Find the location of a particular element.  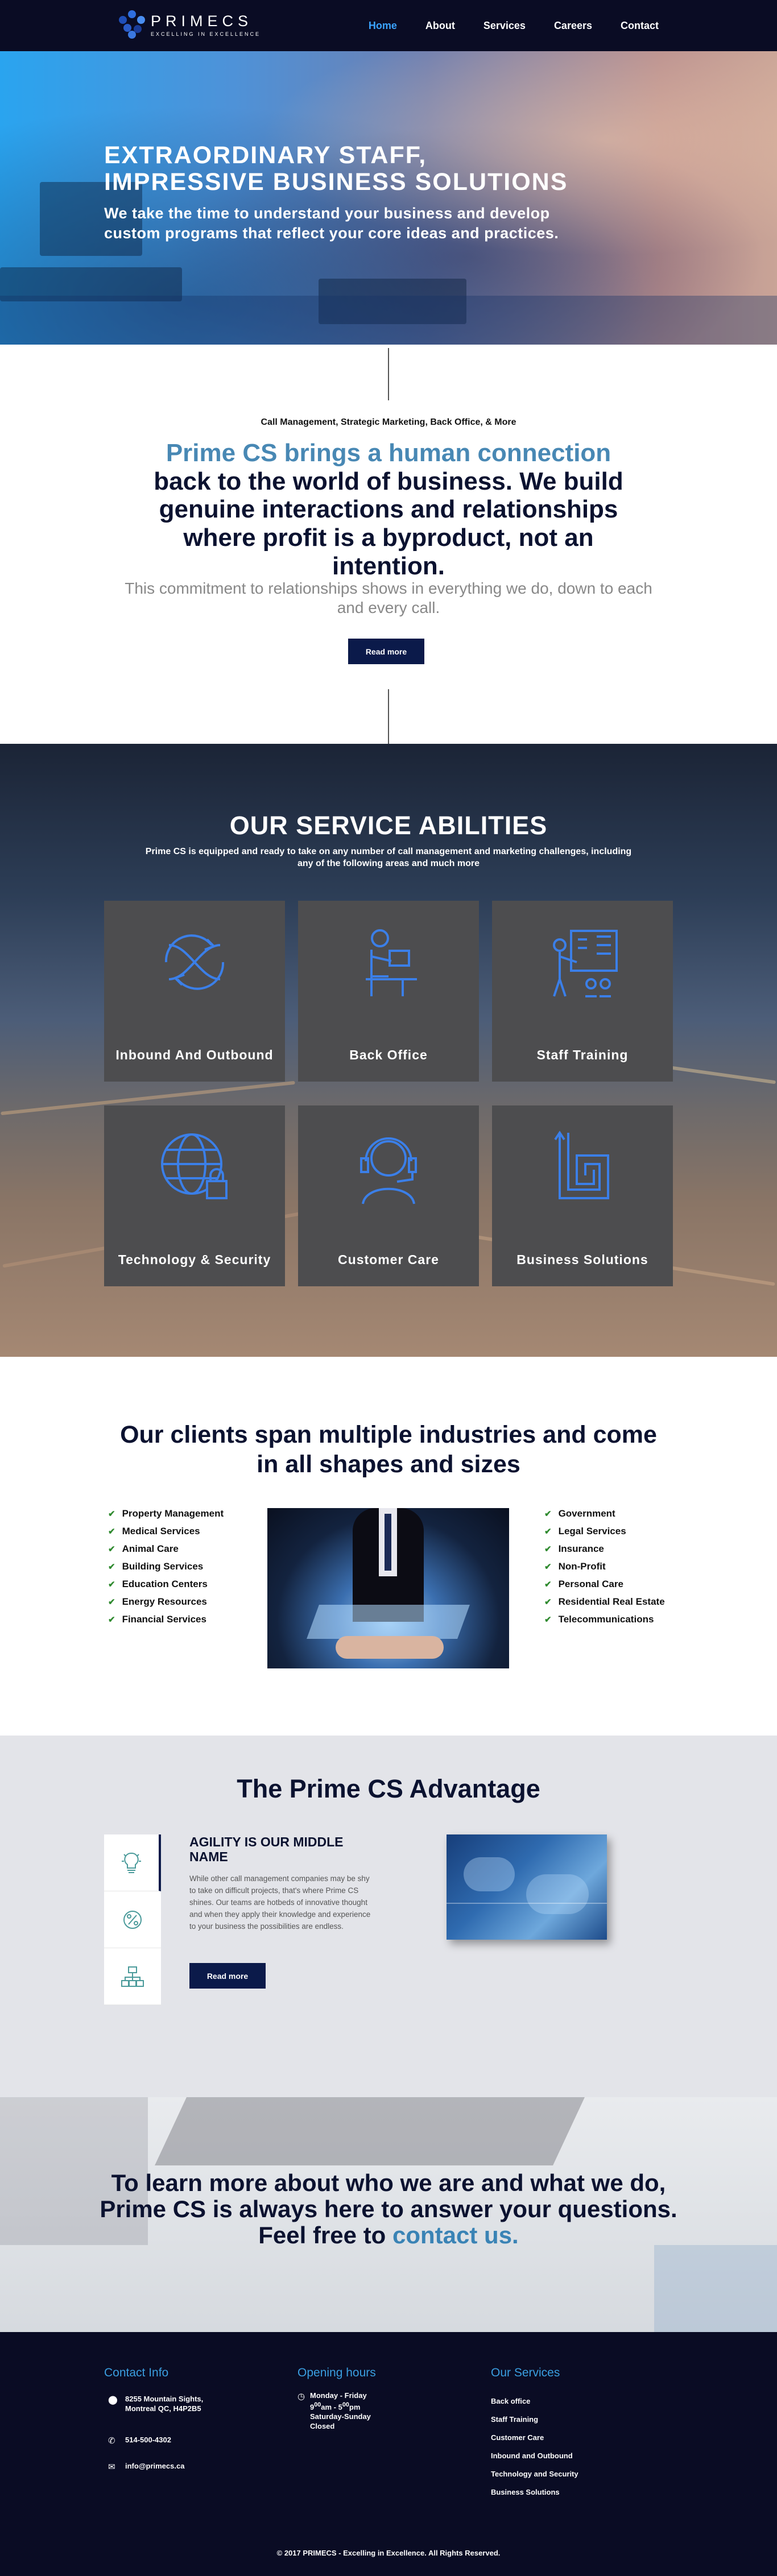

footer-hours-title: Opening hours is located at coordinates (336, 2372).